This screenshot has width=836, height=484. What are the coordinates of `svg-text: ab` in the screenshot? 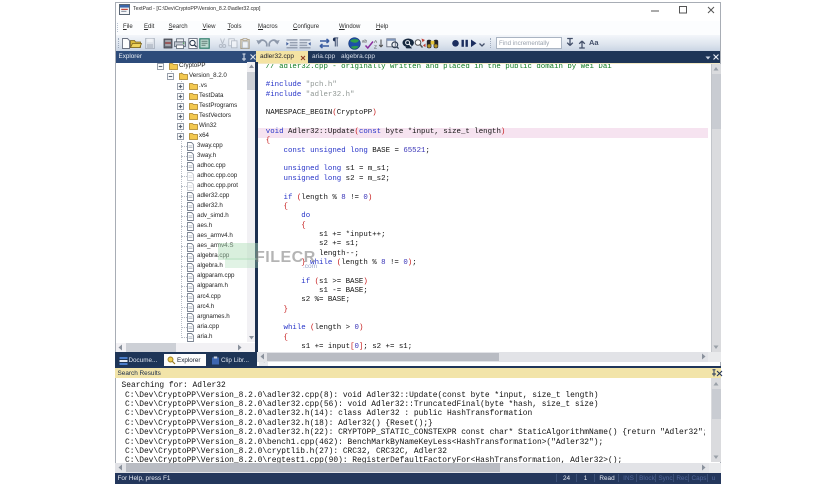 It's located at (365, 41).